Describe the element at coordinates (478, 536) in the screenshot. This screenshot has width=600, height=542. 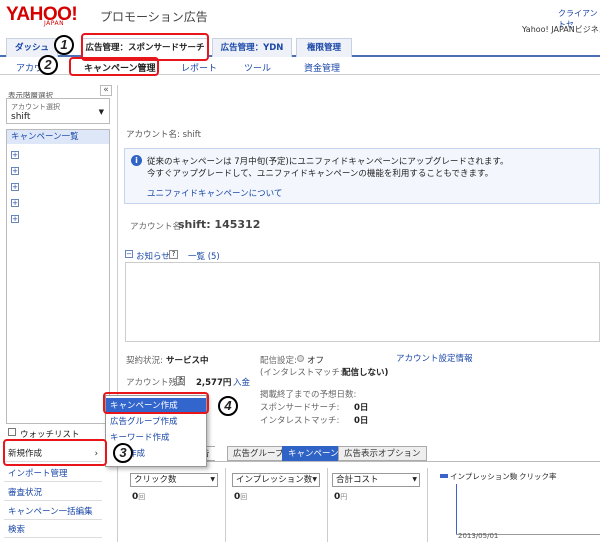
I see `chart-x-tick: 2013/05/01` at that location.